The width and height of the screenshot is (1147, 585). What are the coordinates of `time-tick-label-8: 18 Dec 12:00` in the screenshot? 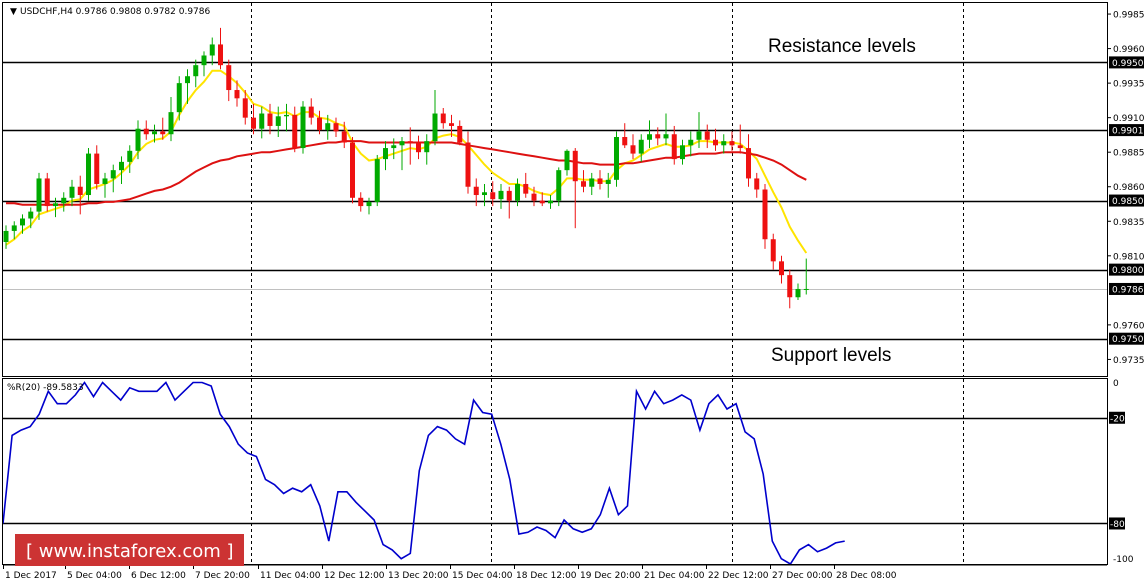 It's located at (546, 576).